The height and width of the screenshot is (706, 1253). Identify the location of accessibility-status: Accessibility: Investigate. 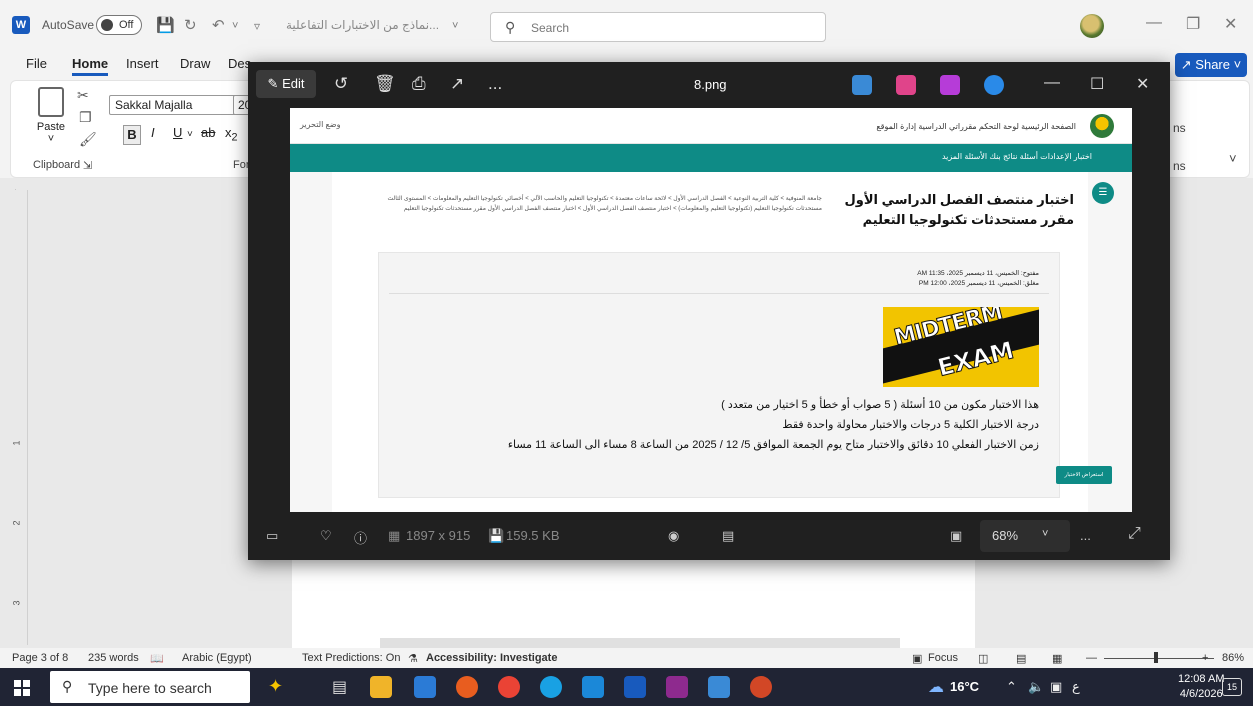
(491, 658).